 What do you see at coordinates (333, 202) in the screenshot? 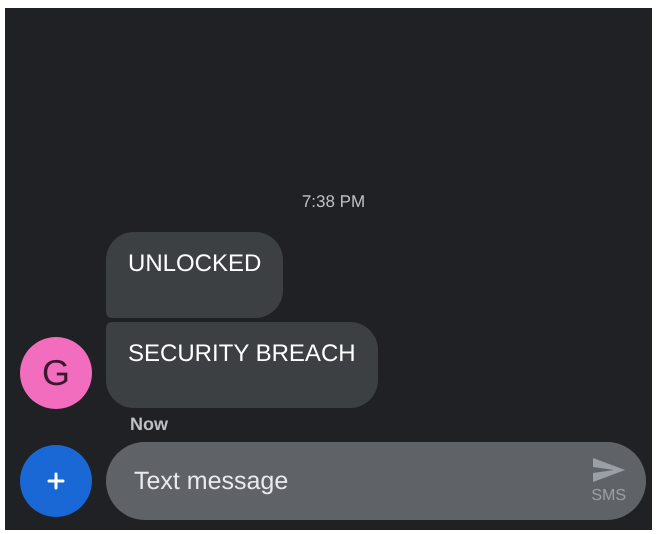
I see `timestamp: 7:38 PM` at bounding box center [333, 202].